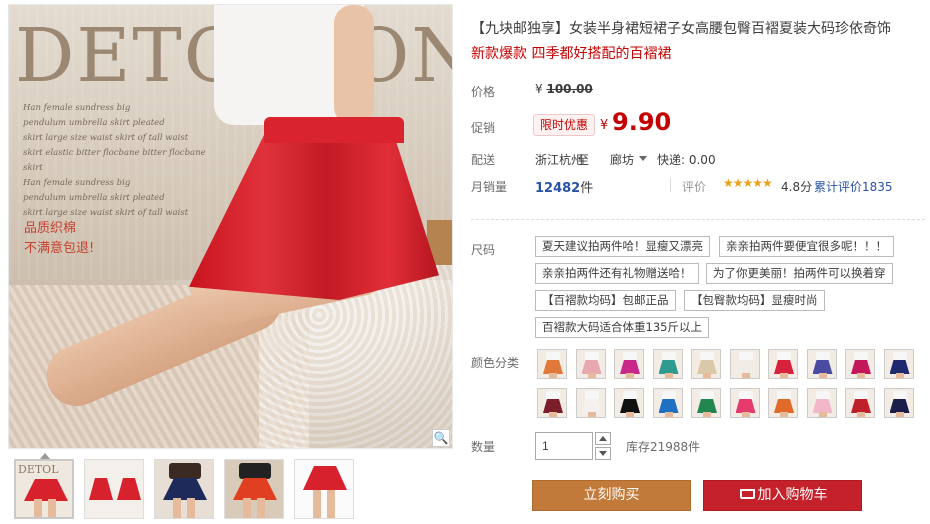 This screenshot has height=524, width=930. I want to click on size-option: 为了你更美丽！拍两件可以换着穿, so click(799, 273).